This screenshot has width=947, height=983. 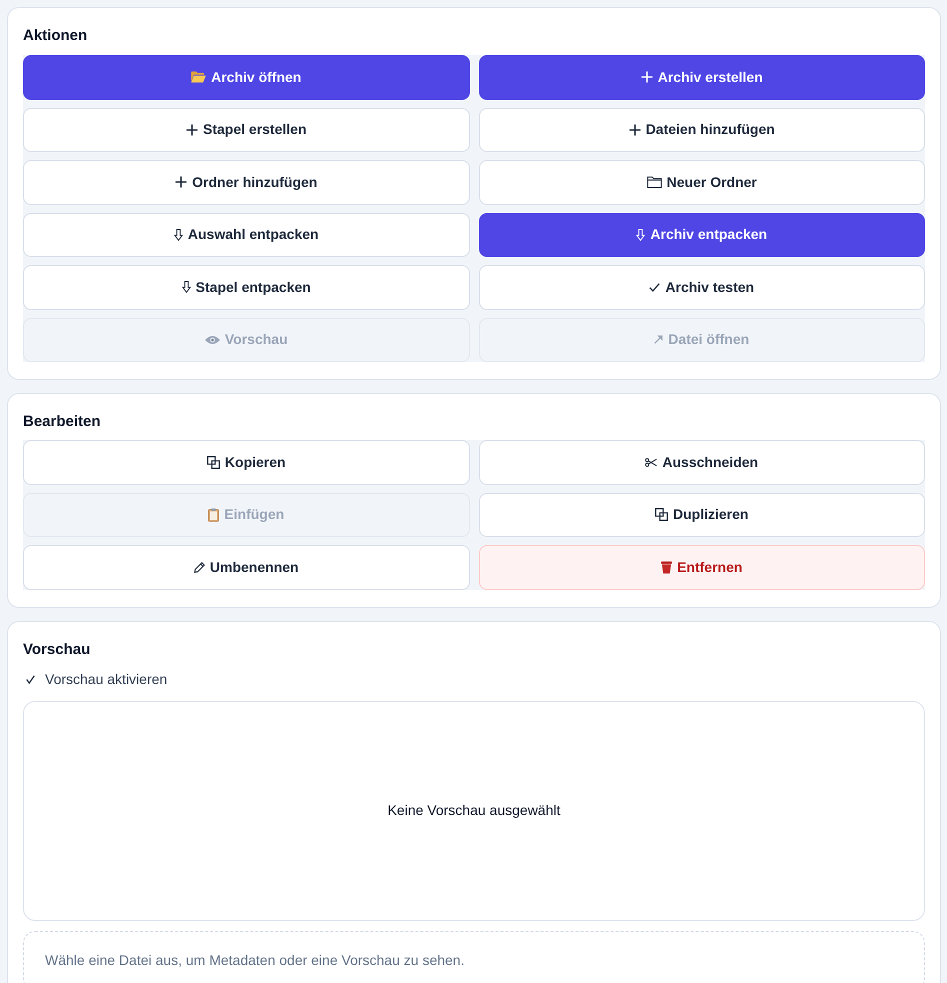 I want to click on extract-archive-button: Archiv entpacken, so click(x=701, y=234).